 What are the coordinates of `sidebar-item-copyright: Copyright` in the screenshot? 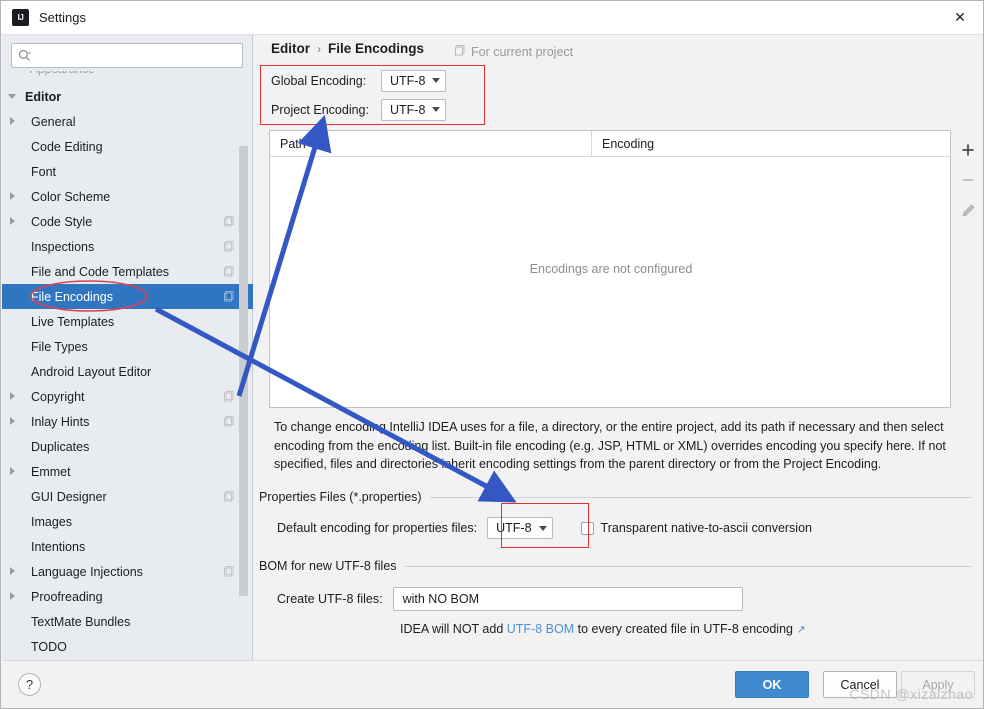 It's located at (127, 396).